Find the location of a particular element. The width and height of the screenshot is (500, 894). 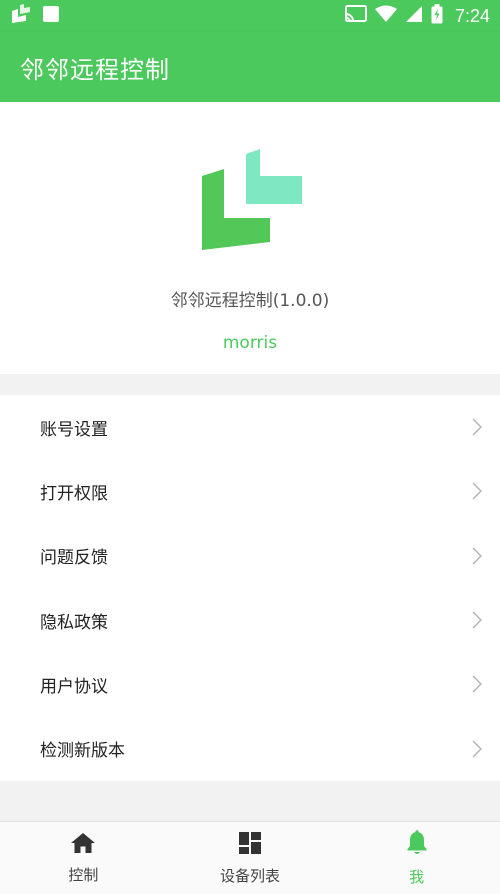

menu-item-feedback: 问题反馈 is located at coordinates (250, 556).